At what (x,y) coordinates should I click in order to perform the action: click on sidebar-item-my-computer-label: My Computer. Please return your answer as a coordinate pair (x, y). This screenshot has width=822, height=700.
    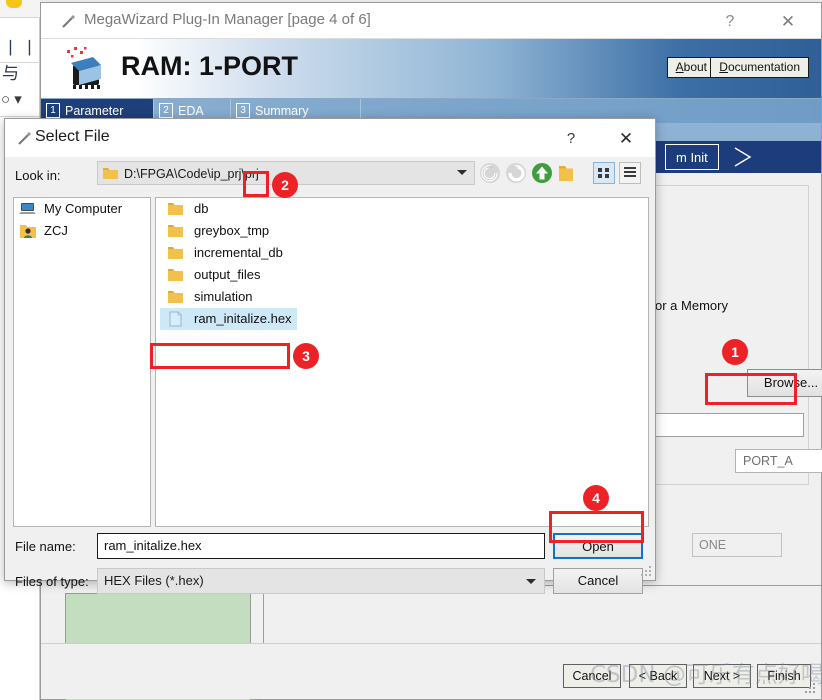
    Looking at the image, I should click on (83, 208).